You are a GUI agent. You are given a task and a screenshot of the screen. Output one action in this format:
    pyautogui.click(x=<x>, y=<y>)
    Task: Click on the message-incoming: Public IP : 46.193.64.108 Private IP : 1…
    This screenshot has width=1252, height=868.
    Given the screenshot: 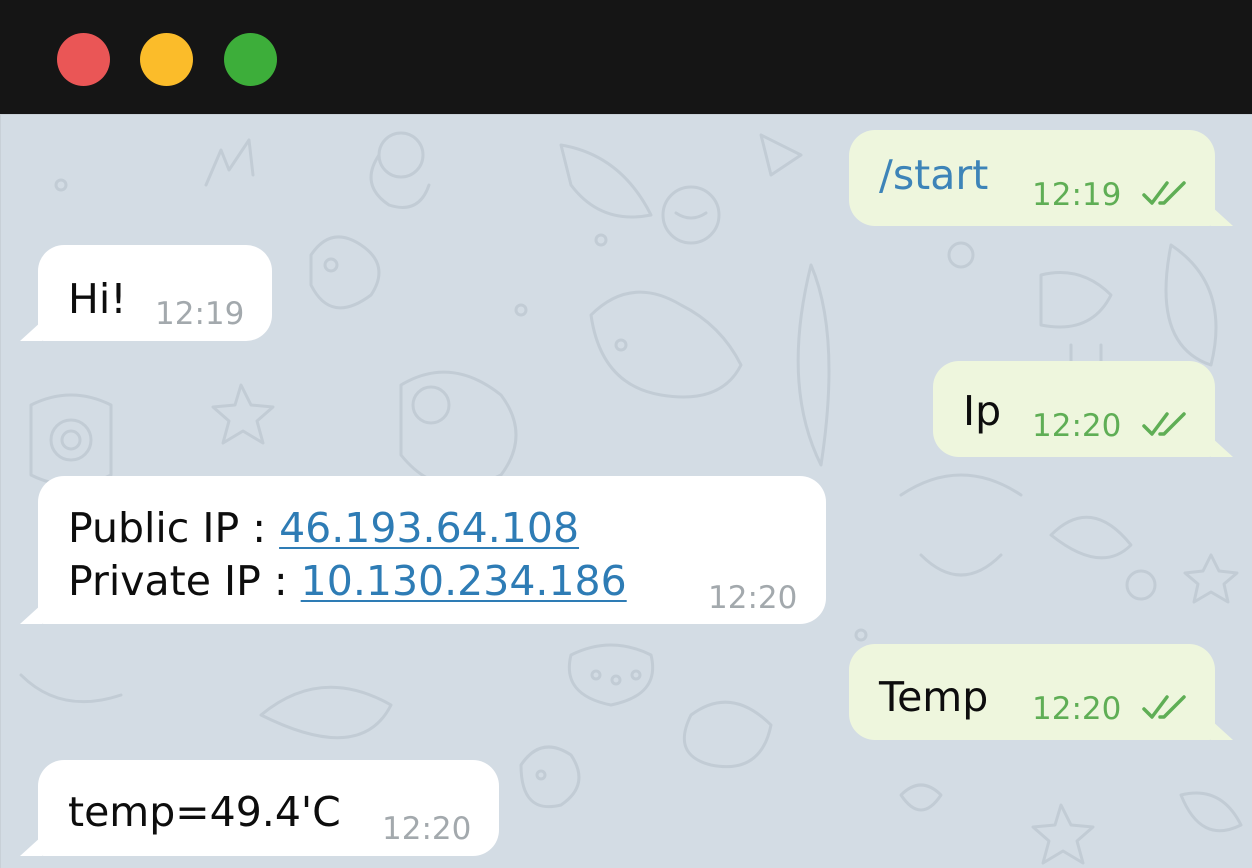 What is the action you would take?
    pyautogui.click(x=432, y=550)
    